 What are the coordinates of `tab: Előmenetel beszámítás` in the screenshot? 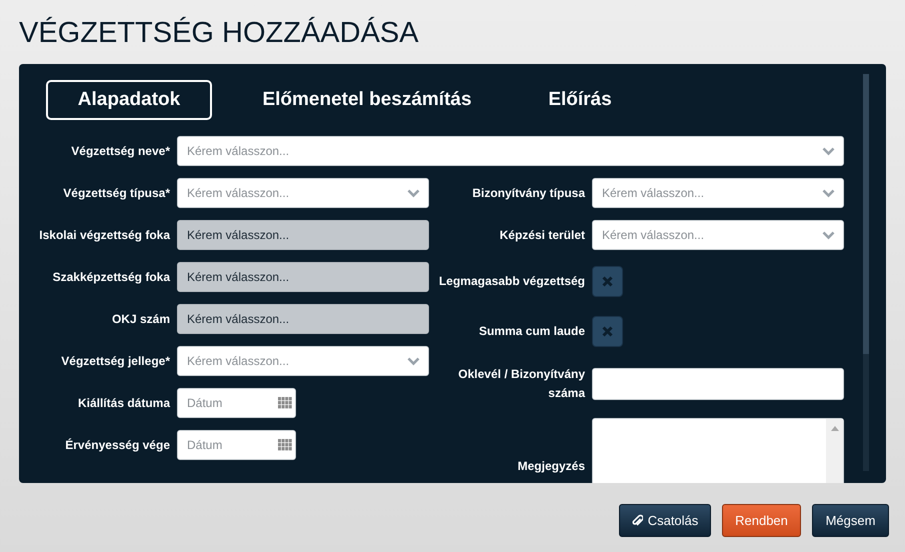 It's located at (367, 100).